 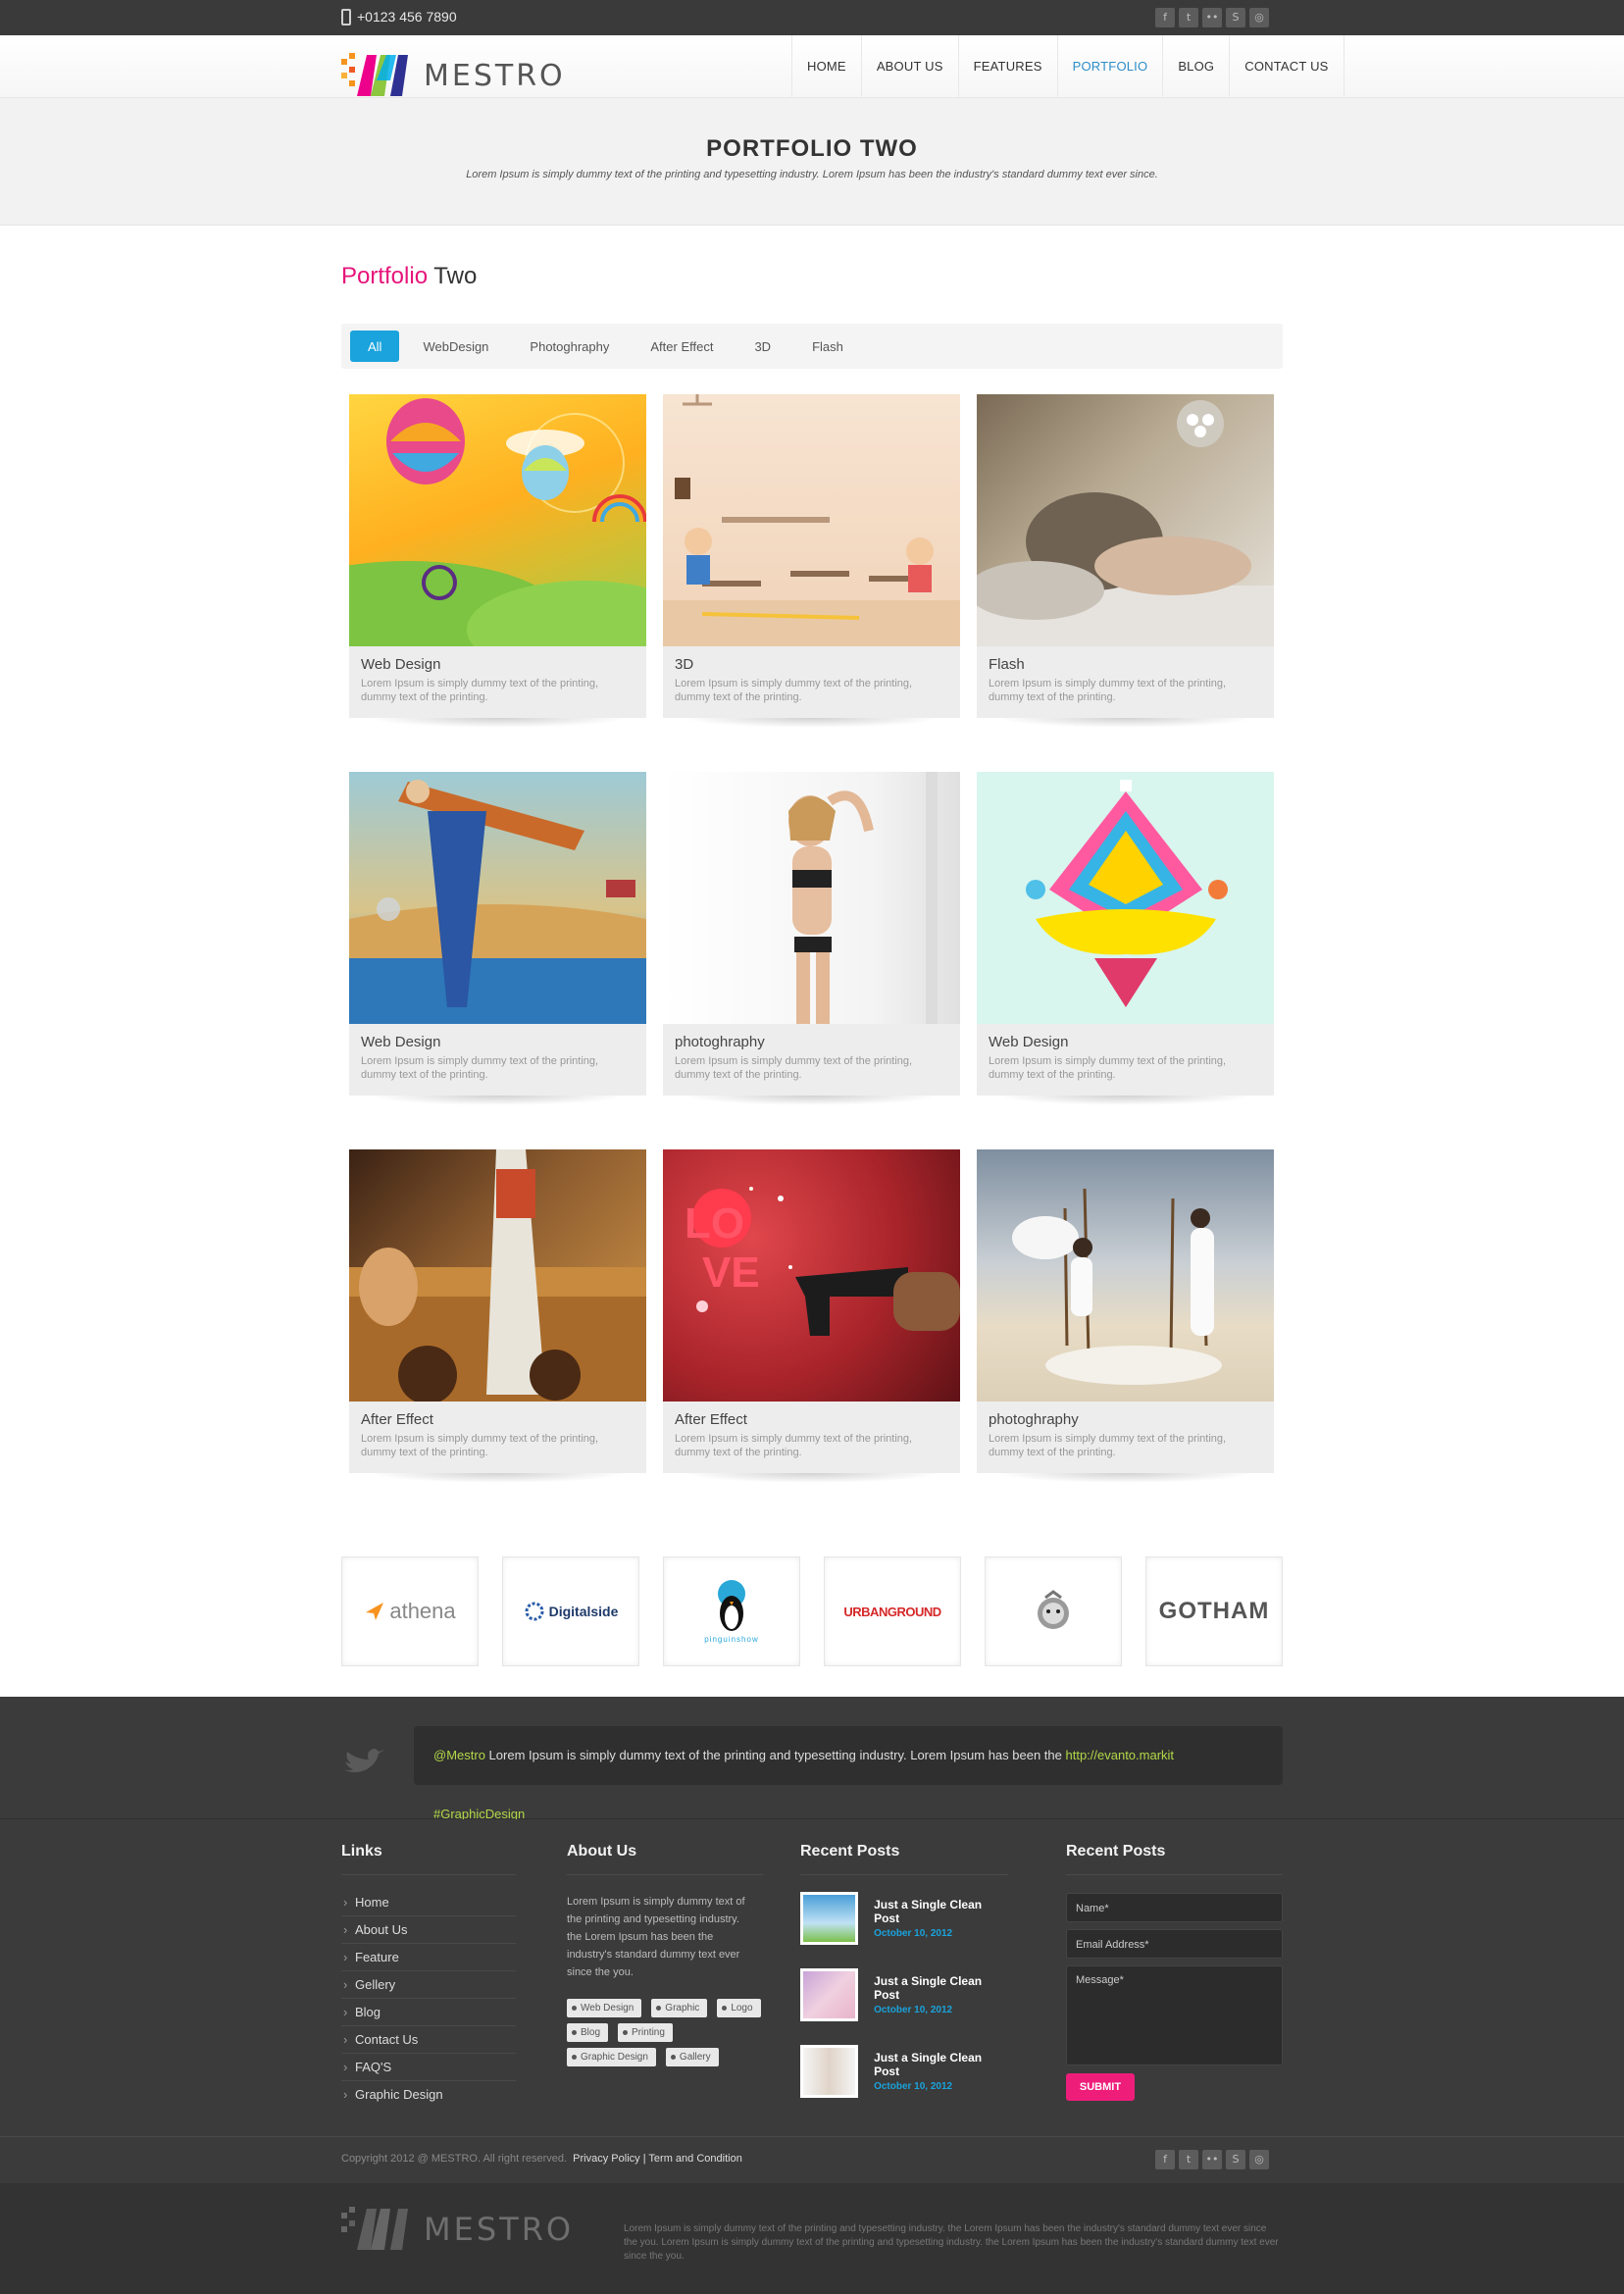 What do you see at coordinates (606, 2159) in the screenshot?
I see `privacy-policy-link: Privacy Policy` at bounding box center [606, 2159].